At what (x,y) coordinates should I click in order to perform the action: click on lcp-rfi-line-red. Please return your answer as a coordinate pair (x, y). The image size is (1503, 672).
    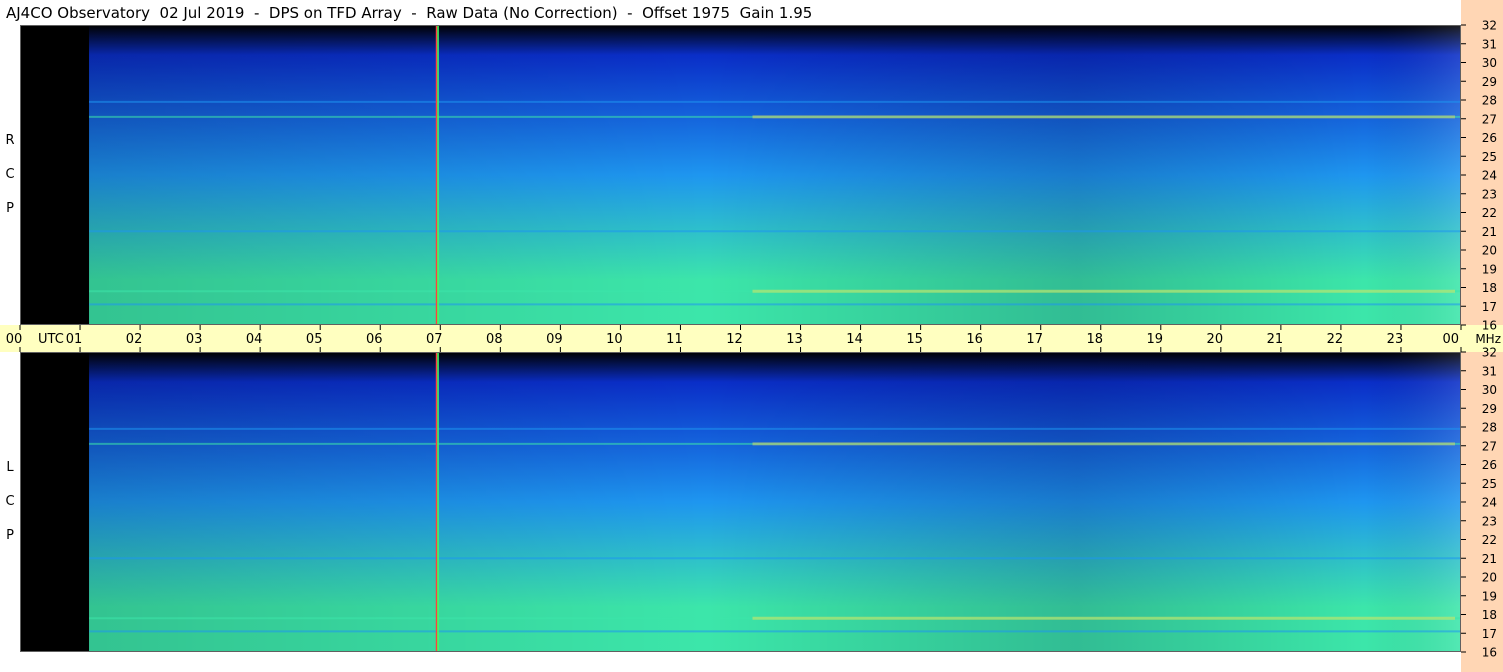
    Looking at the image, I should click on (436, 502).